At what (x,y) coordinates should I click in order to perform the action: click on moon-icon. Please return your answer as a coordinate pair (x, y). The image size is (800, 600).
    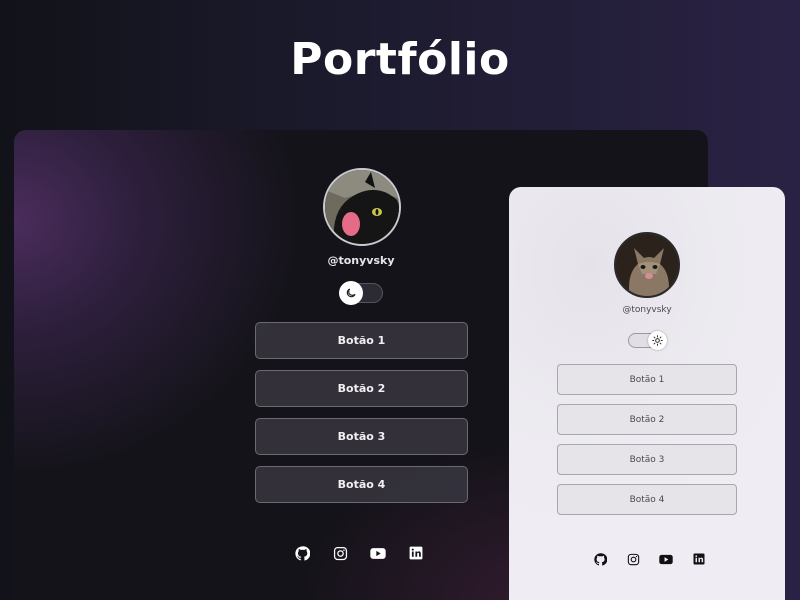
    Looking at the image, I should click on (351, 293).